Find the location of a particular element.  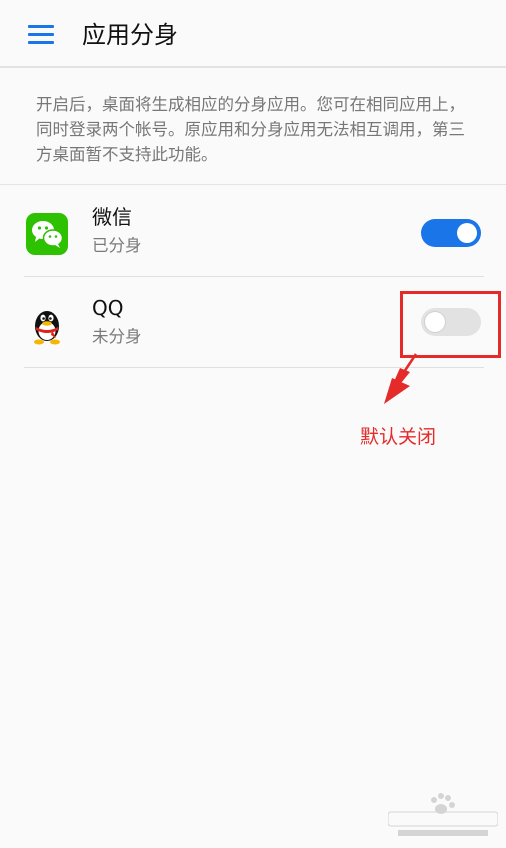

app-status: 已分身 is located at coordinates (117, 245).